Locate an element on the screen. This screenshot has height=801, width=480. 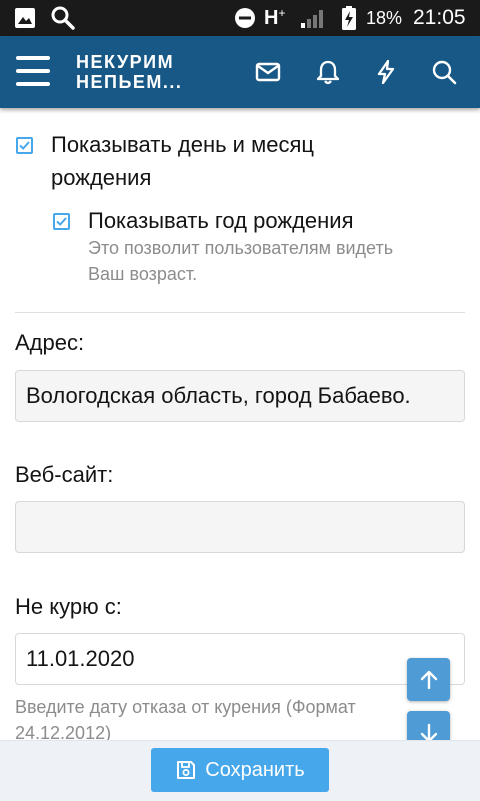
mail-icon is located at coordinates (268, 72).